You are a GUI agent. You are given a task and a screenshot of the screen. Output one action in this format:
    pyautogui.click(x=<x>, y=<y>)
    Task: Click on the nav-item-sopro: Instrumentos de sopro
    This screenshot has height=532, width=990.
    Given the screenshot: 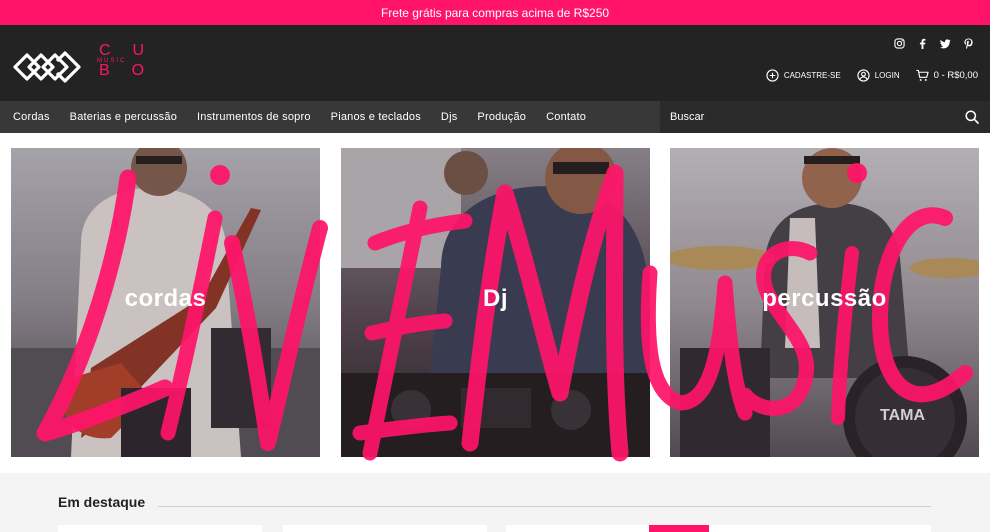 What is the action you would take?
    pyautogui.click(x=254, y=117)
    